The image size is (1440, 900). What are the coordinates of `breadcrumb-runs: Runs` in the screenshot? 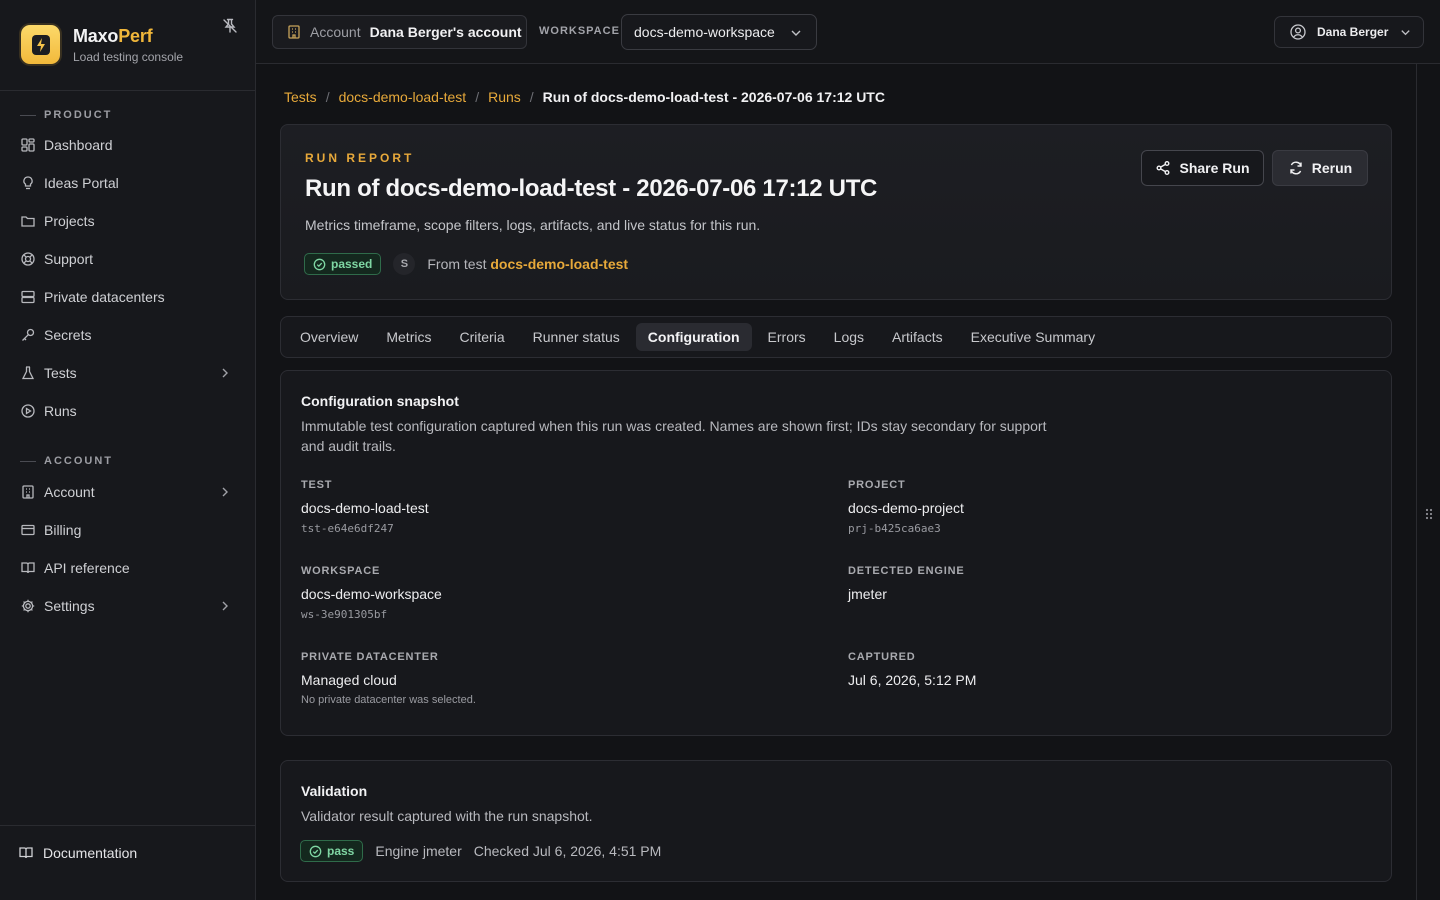 It's located at (504, 97).